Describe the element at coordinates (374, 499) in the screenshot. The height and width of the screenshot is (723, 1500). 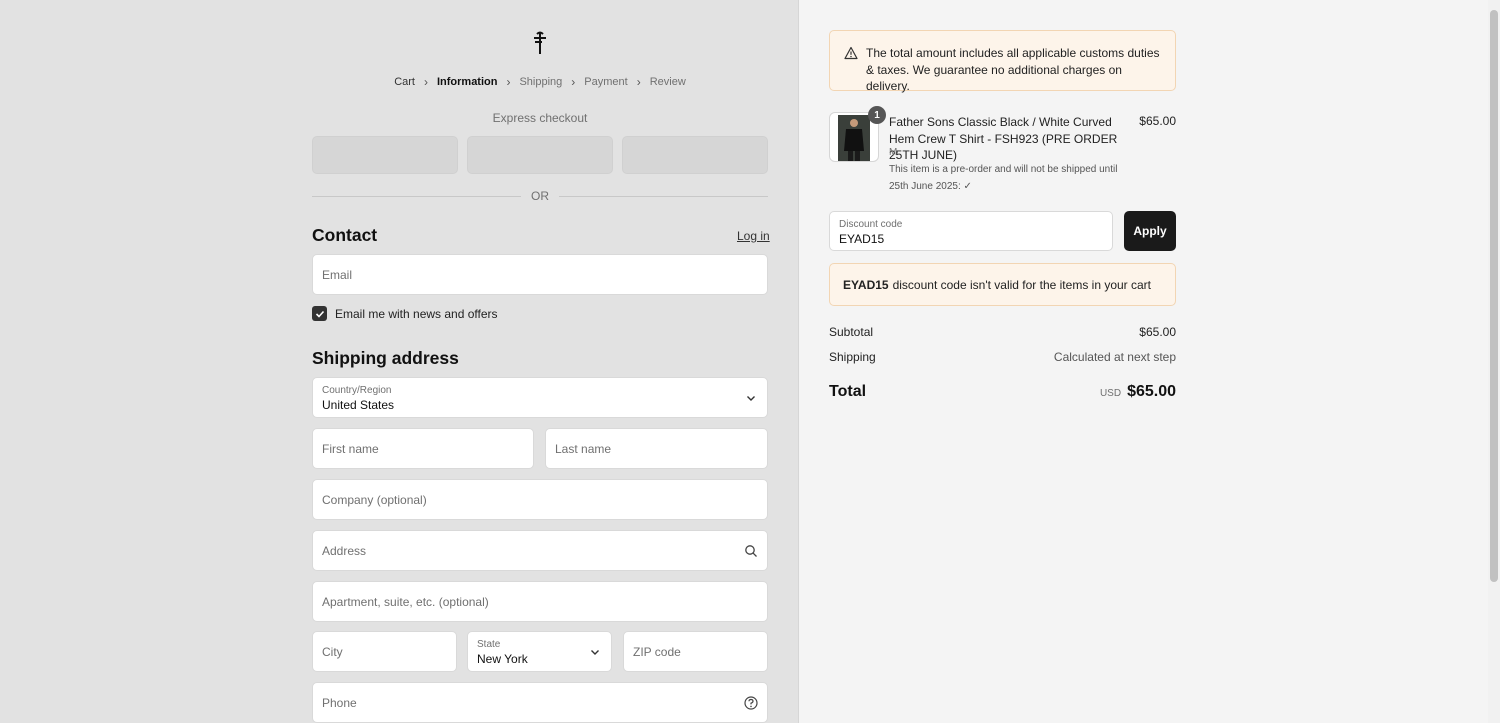
I see `company-placeholder: Company (optional)` at that location.